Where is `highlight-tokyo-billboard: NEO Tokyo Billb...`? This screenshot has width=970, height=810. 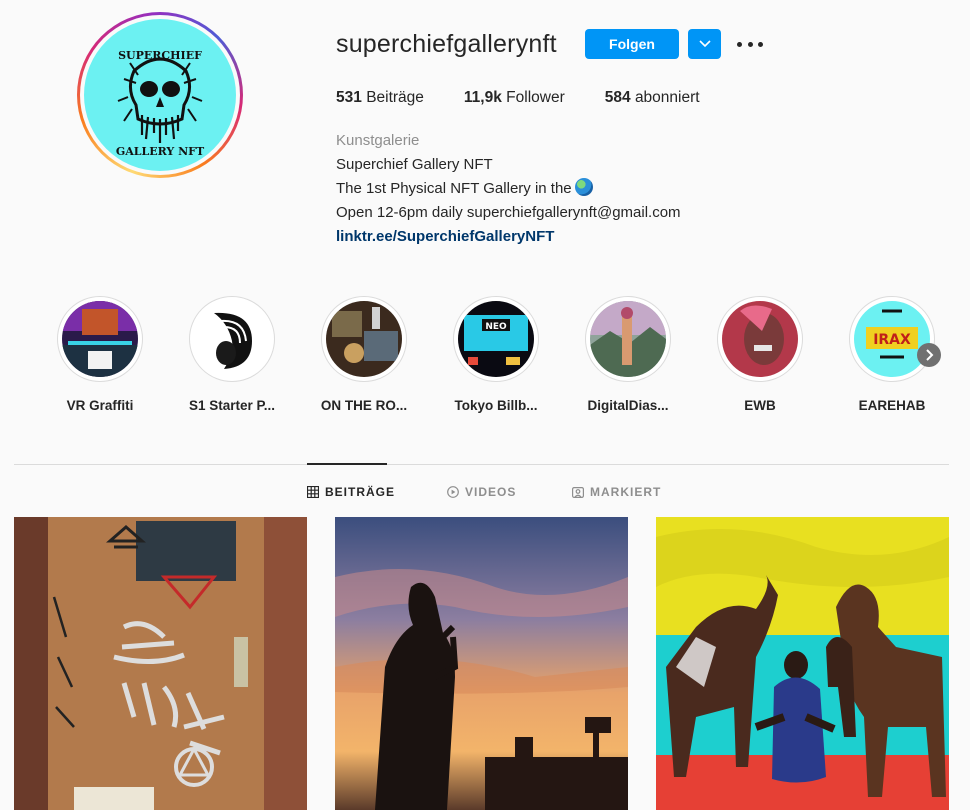
highlight-tokyo-billboard: NEO Tokyo Billb... is located at coordinates (496, 354).